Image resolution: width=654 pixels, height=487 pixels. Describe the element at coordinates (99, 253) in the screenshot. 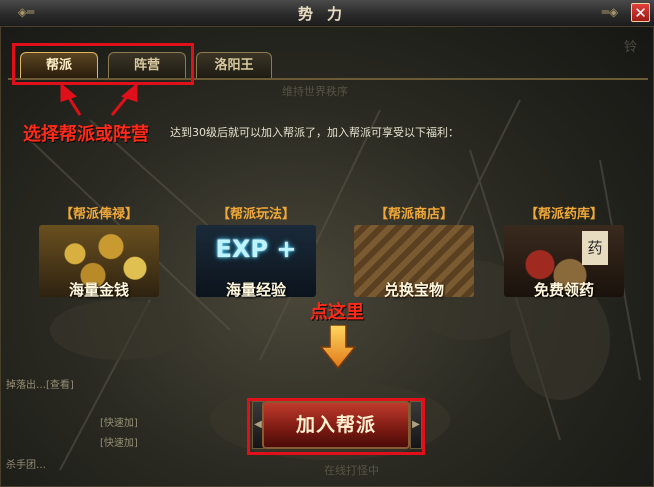

I see `benefit-salary: 【帮派俸禄】 海量金钱` at that location.